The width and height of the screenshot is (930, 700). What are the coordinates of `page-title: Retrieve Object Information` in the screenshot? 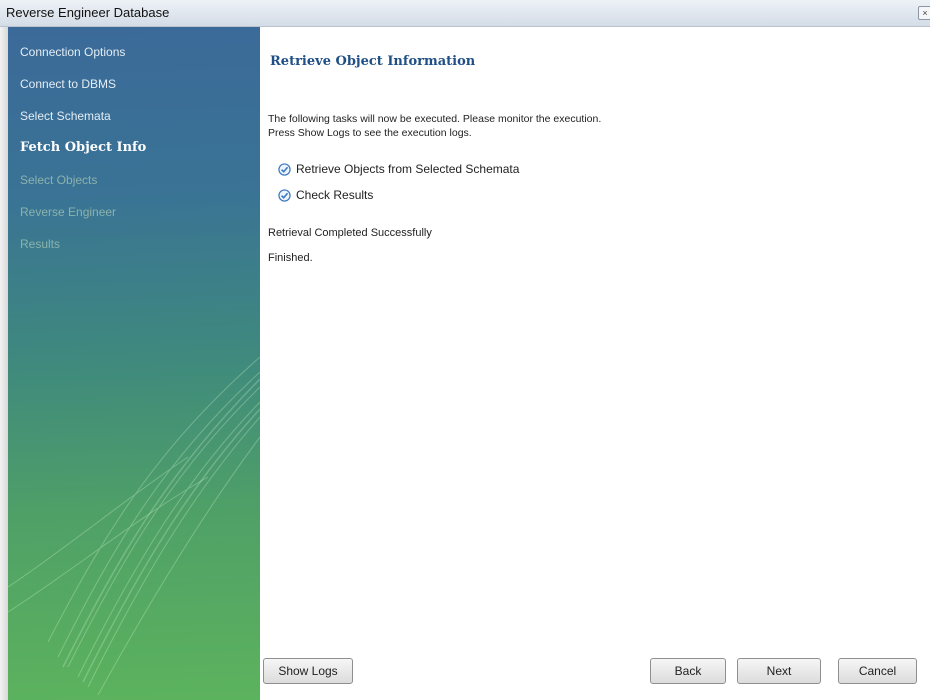 It's located at (373, 61).